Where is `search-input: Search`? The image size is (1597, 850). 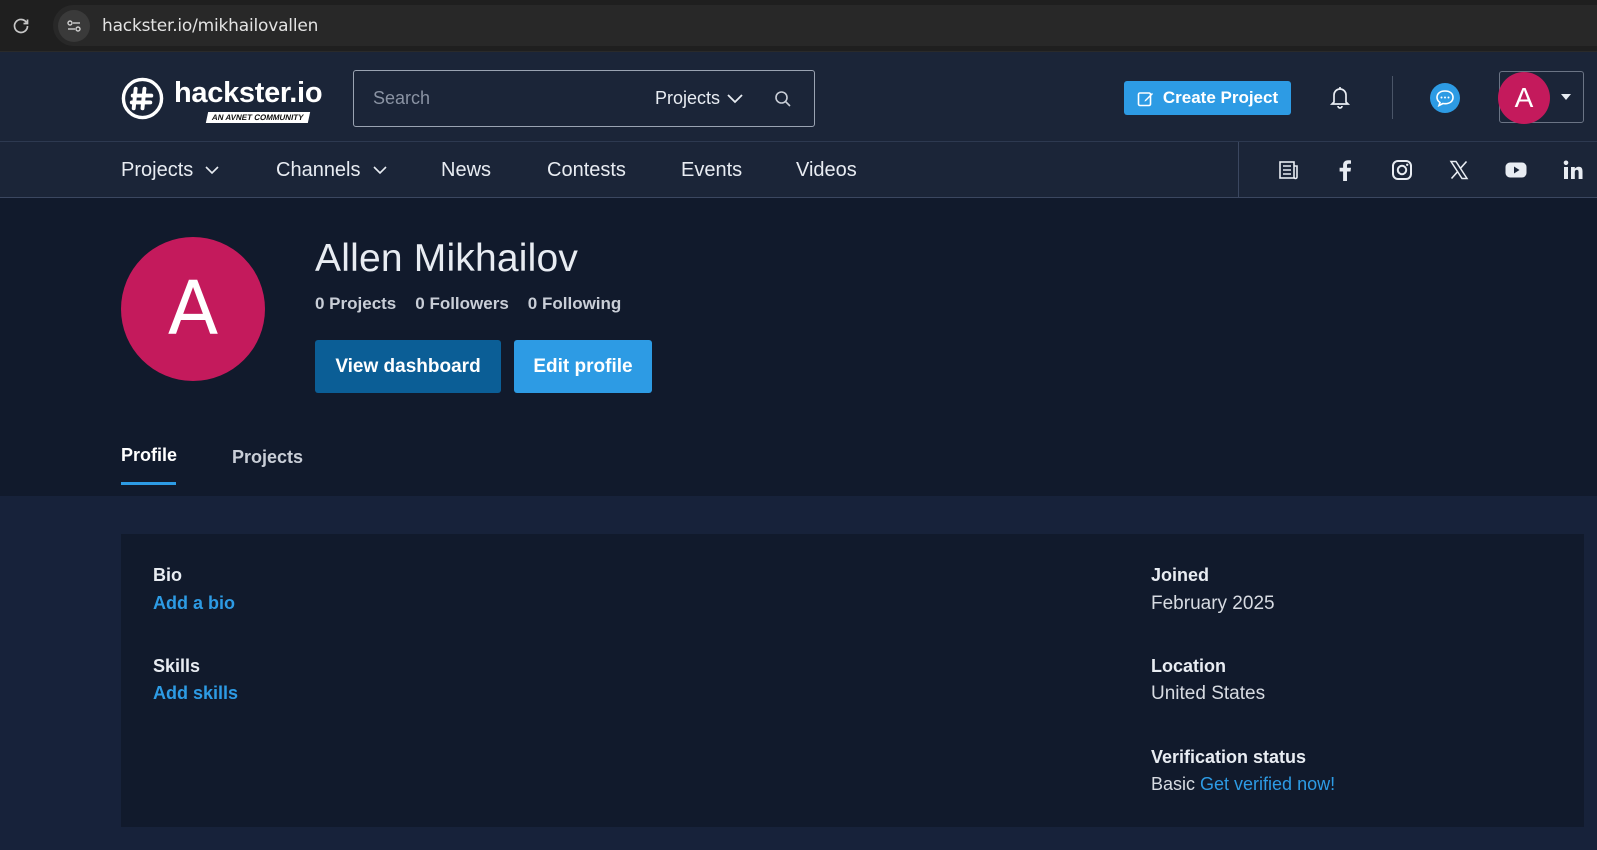
search-input: Search is located at coordinates (514, 98).